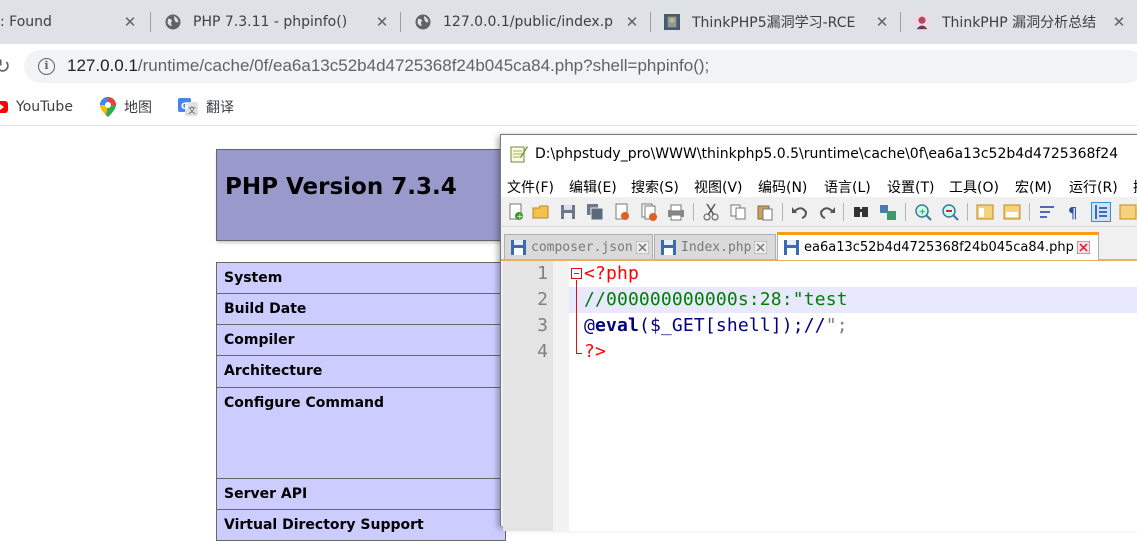 This screenshot has width=1137, height=541. Describe the element at coordinates (530, 187) in the screenshot. I see `menu-file: 文件(F)` at that location.